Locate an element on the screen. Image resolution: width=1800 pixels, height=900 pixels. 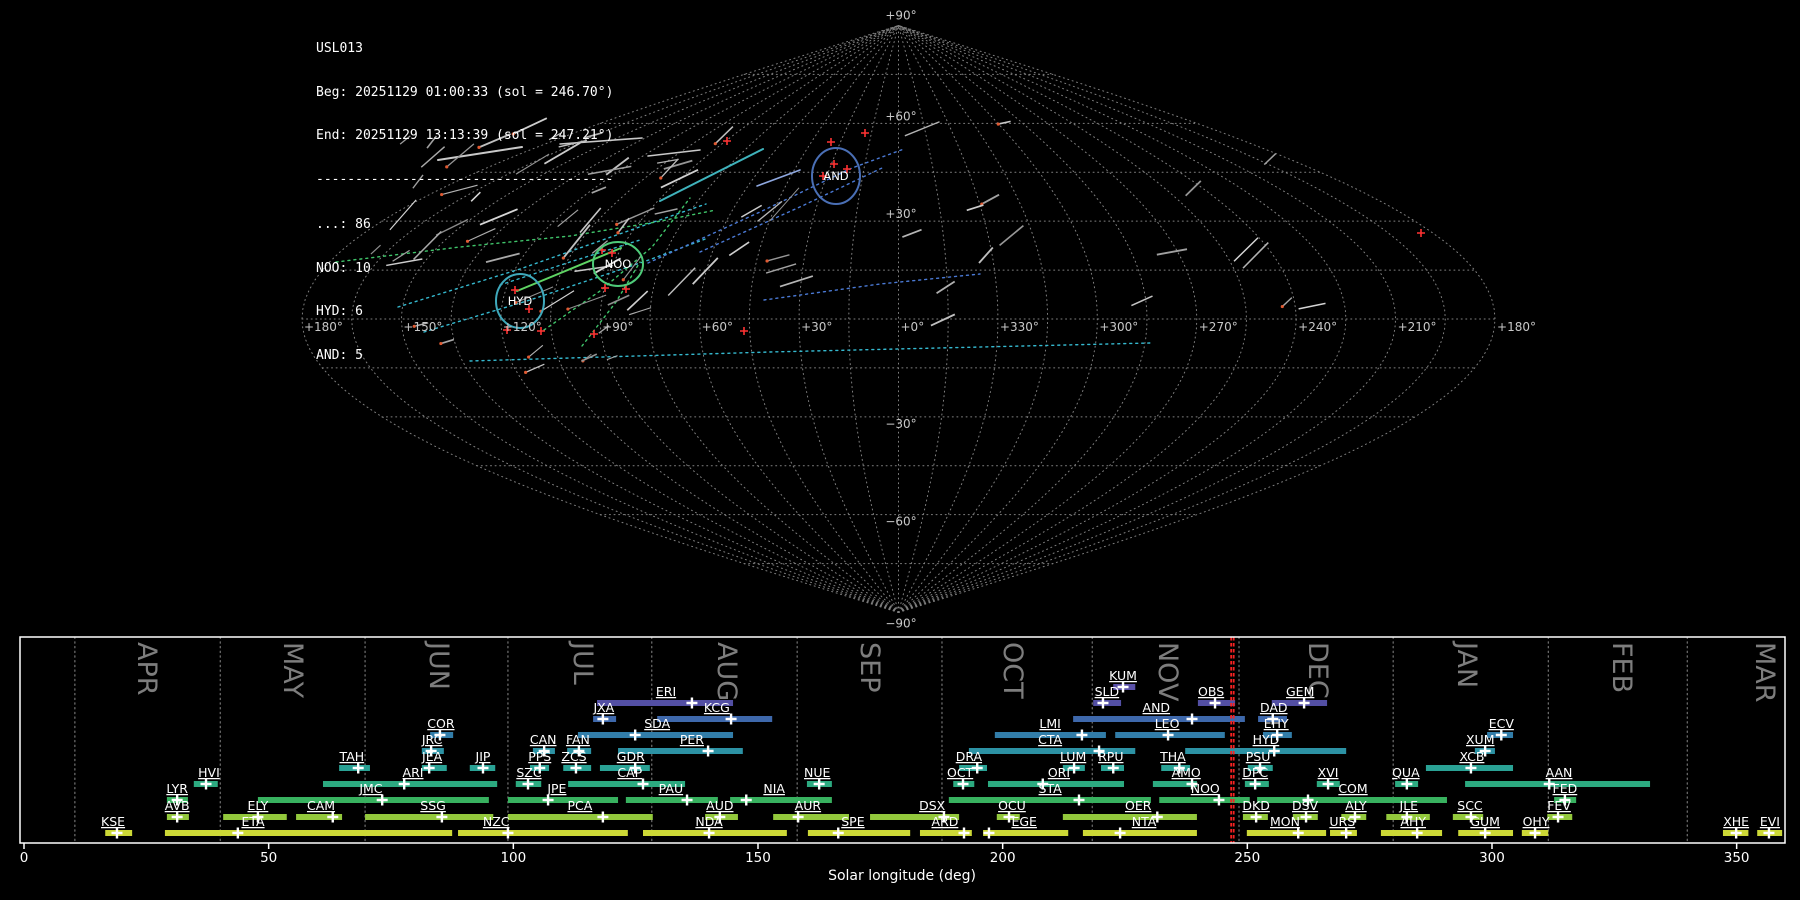
shower-label-oct: OCT is located at coordinates (960, 772).